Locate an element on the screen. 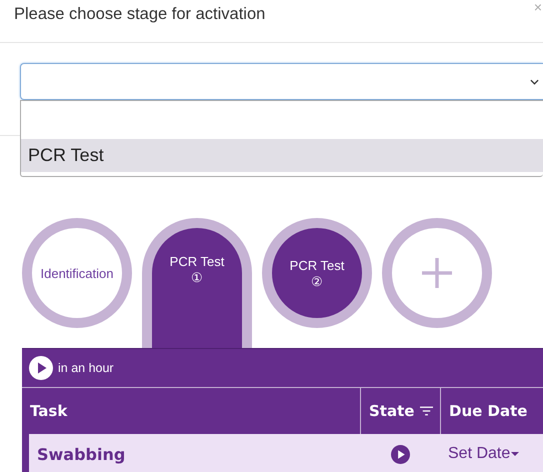 Image resolution: width=543 pixels, height=472 pixels. set-date-dropdown: Set Date is located at coordinates (484, 454).